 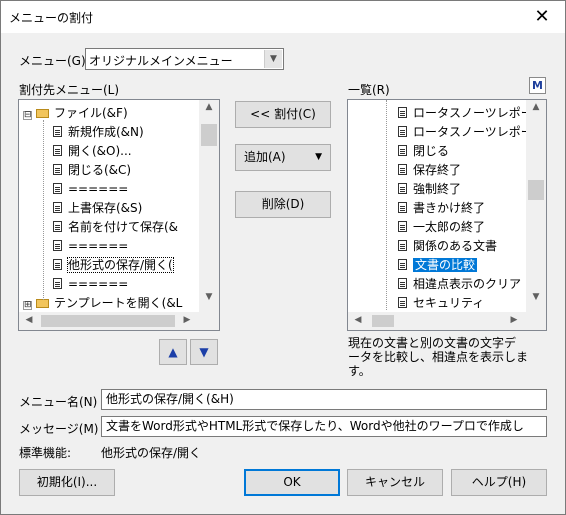 I want to click on add-button-label: 追加(A), so click(x=265, y=157).